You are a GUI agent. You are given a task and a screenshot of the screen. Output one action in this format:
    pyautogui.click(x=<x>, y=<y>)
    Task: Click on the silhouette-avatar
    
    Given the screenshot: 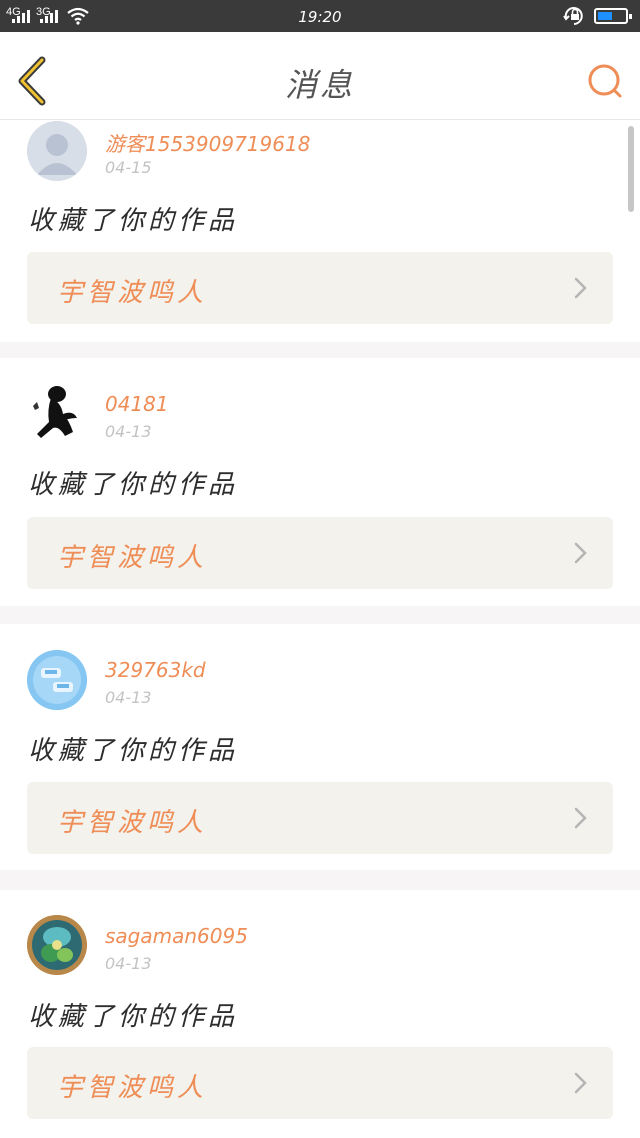 What is the action you would take?
    pyautogui.click(x=57, y=414)
    